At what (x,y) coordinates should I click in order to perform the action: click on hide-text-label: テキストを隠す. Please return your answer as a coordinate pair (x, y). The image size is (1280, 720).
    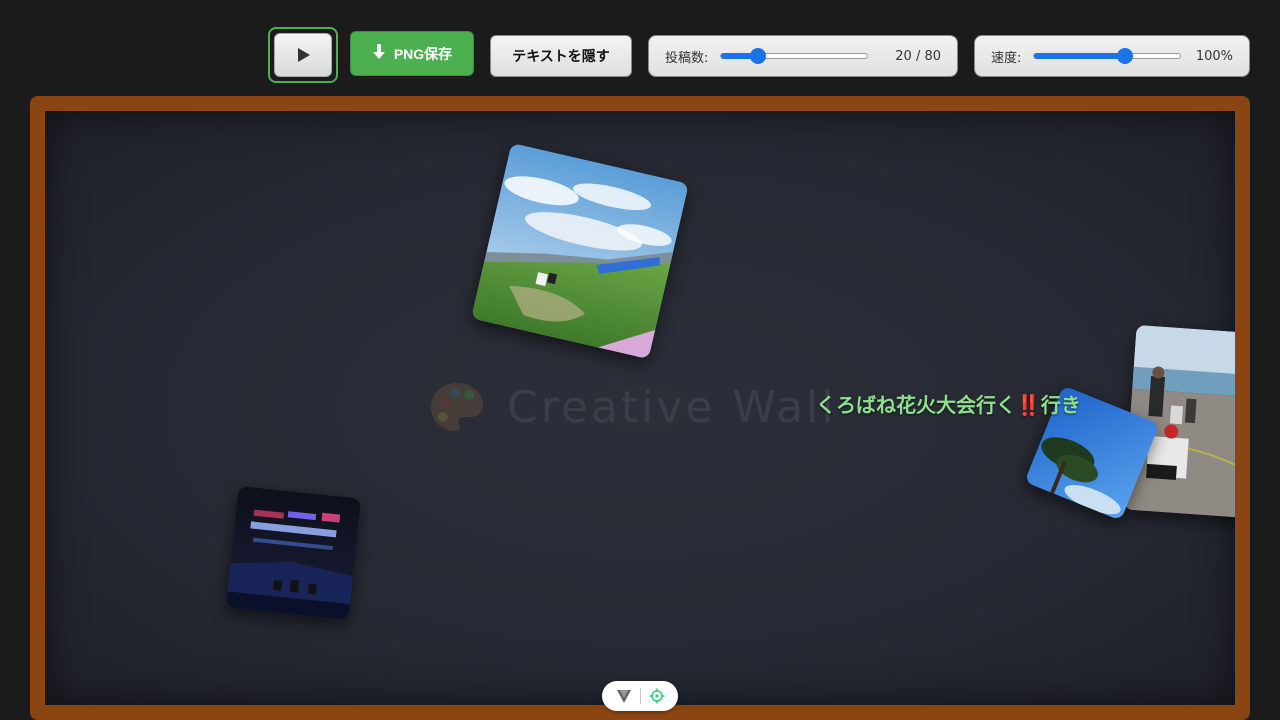
    Looking at the image, I should click on (561, 56).